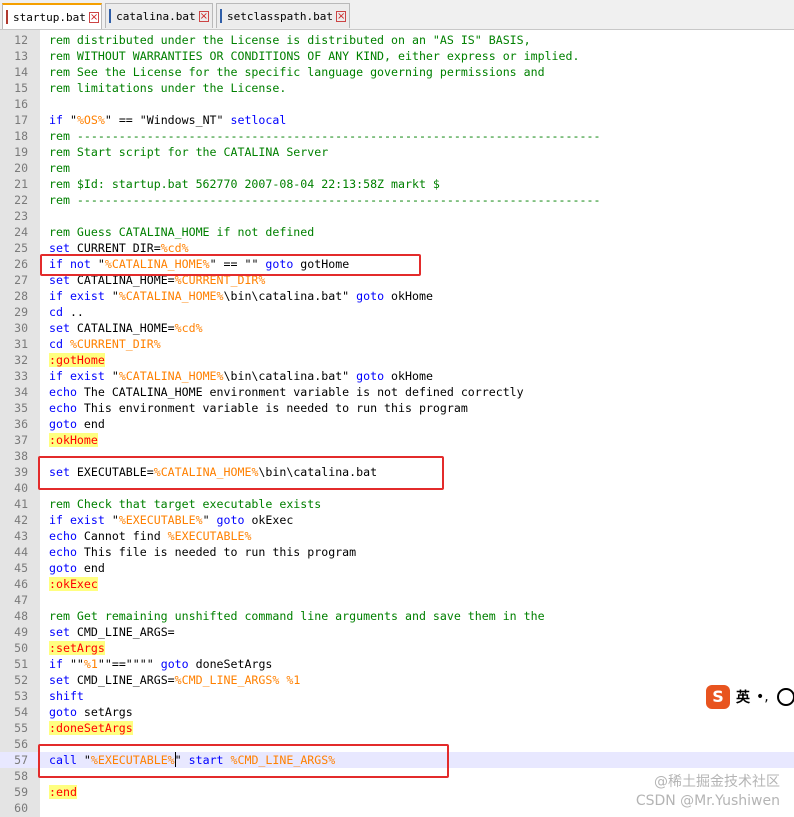 The image size is (794, 817). Describe the element at coordinates (77, 424) in the screenshot. I see `code-line-text: goto end` at that location.